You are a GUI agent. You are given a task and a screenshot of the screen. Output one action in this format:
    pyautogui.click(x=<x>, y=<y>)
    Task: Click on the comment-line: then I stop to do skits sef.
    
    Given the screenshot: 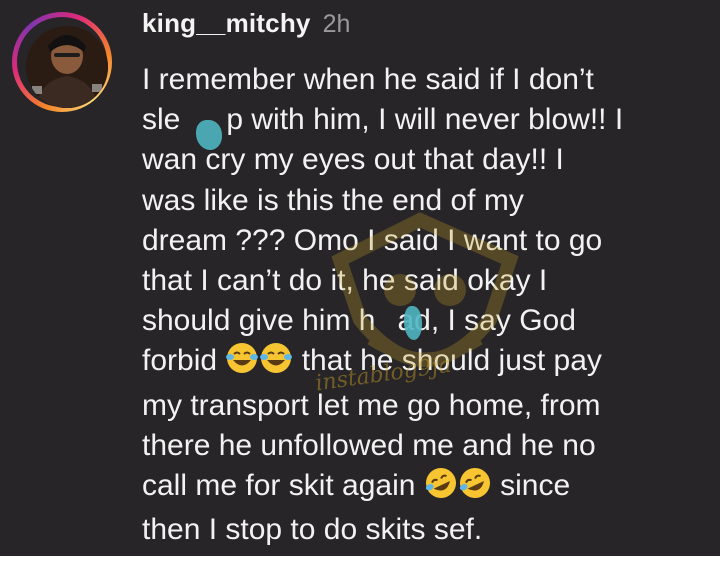 What is the action you would take?
    pyautogui.click(x=312, y=530)
    